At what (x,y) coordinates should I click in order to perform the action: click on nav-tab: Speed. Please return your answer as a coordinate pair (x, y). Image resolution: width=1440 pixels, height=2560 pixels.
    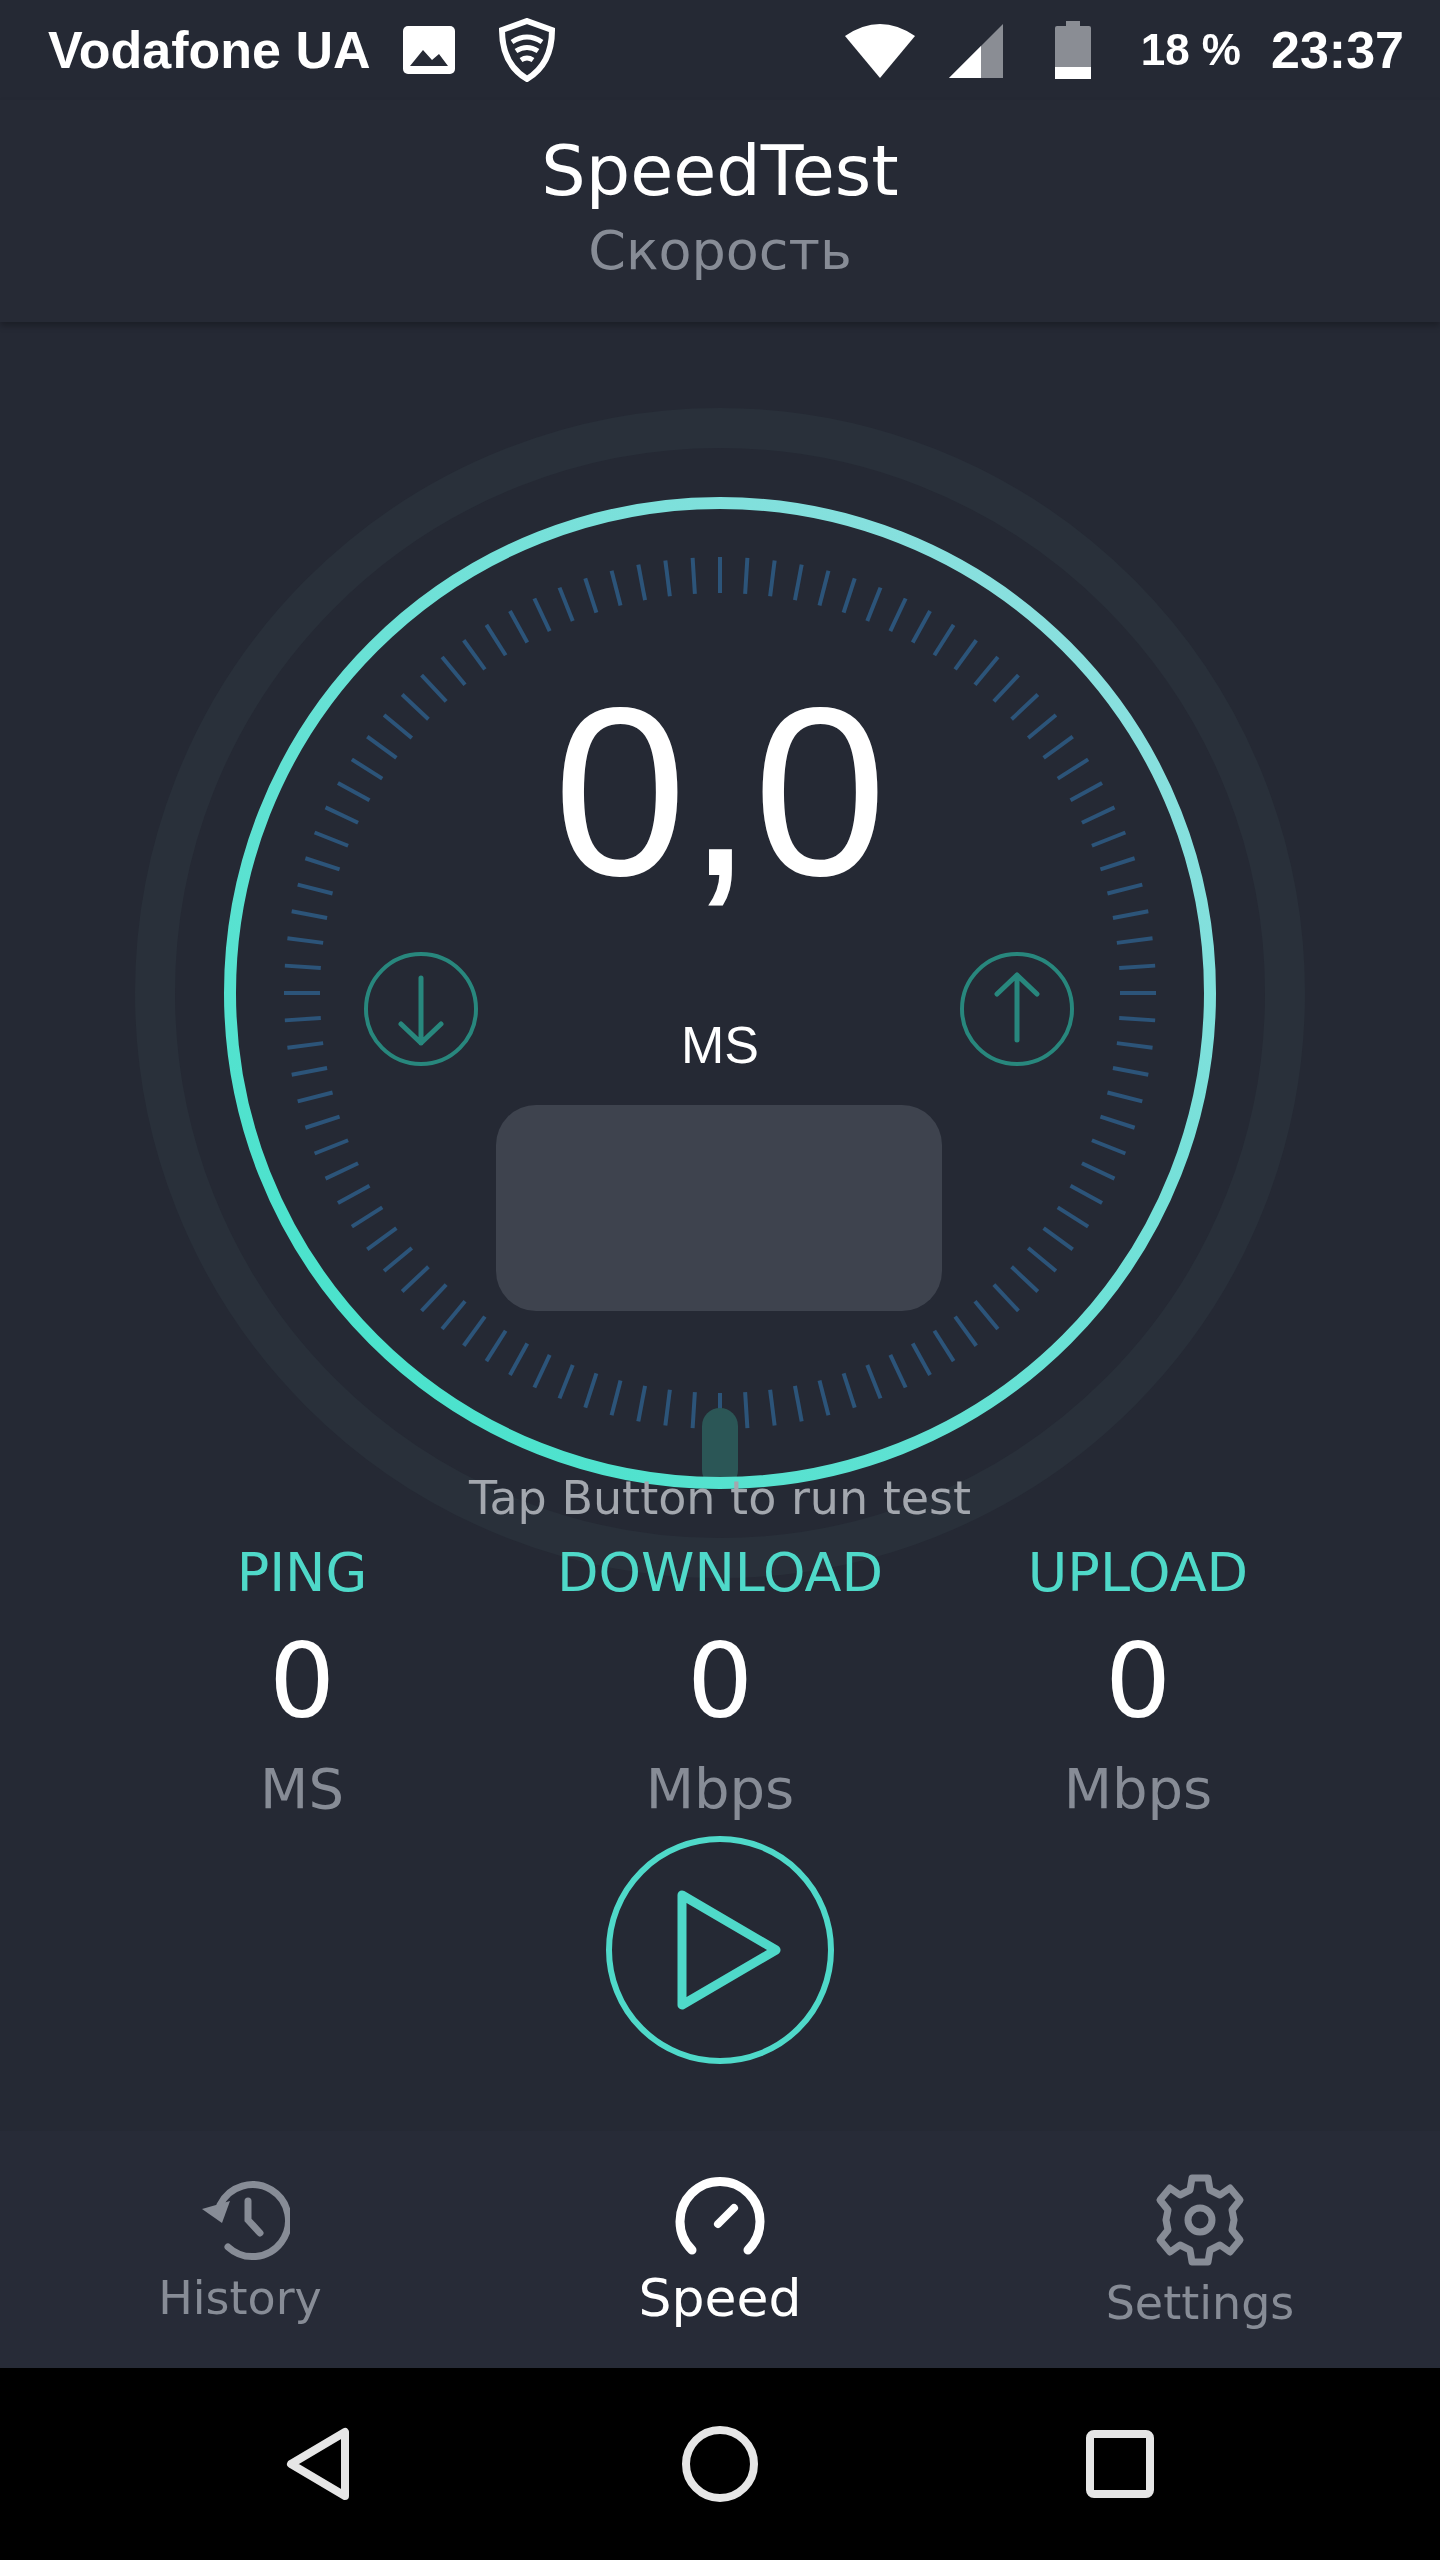
    Looking at the image, I should click on (720, 2249).